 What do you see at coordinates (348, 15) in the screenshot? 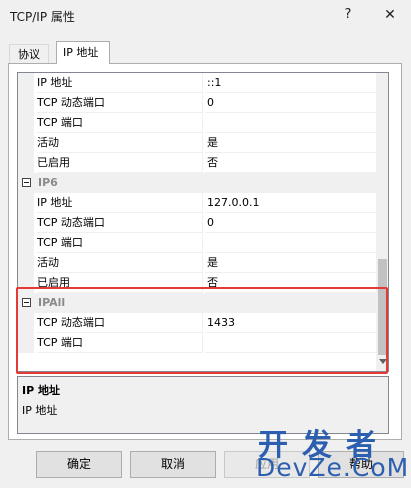
I see `help-icon: ?` at bounding box center [348, 15].